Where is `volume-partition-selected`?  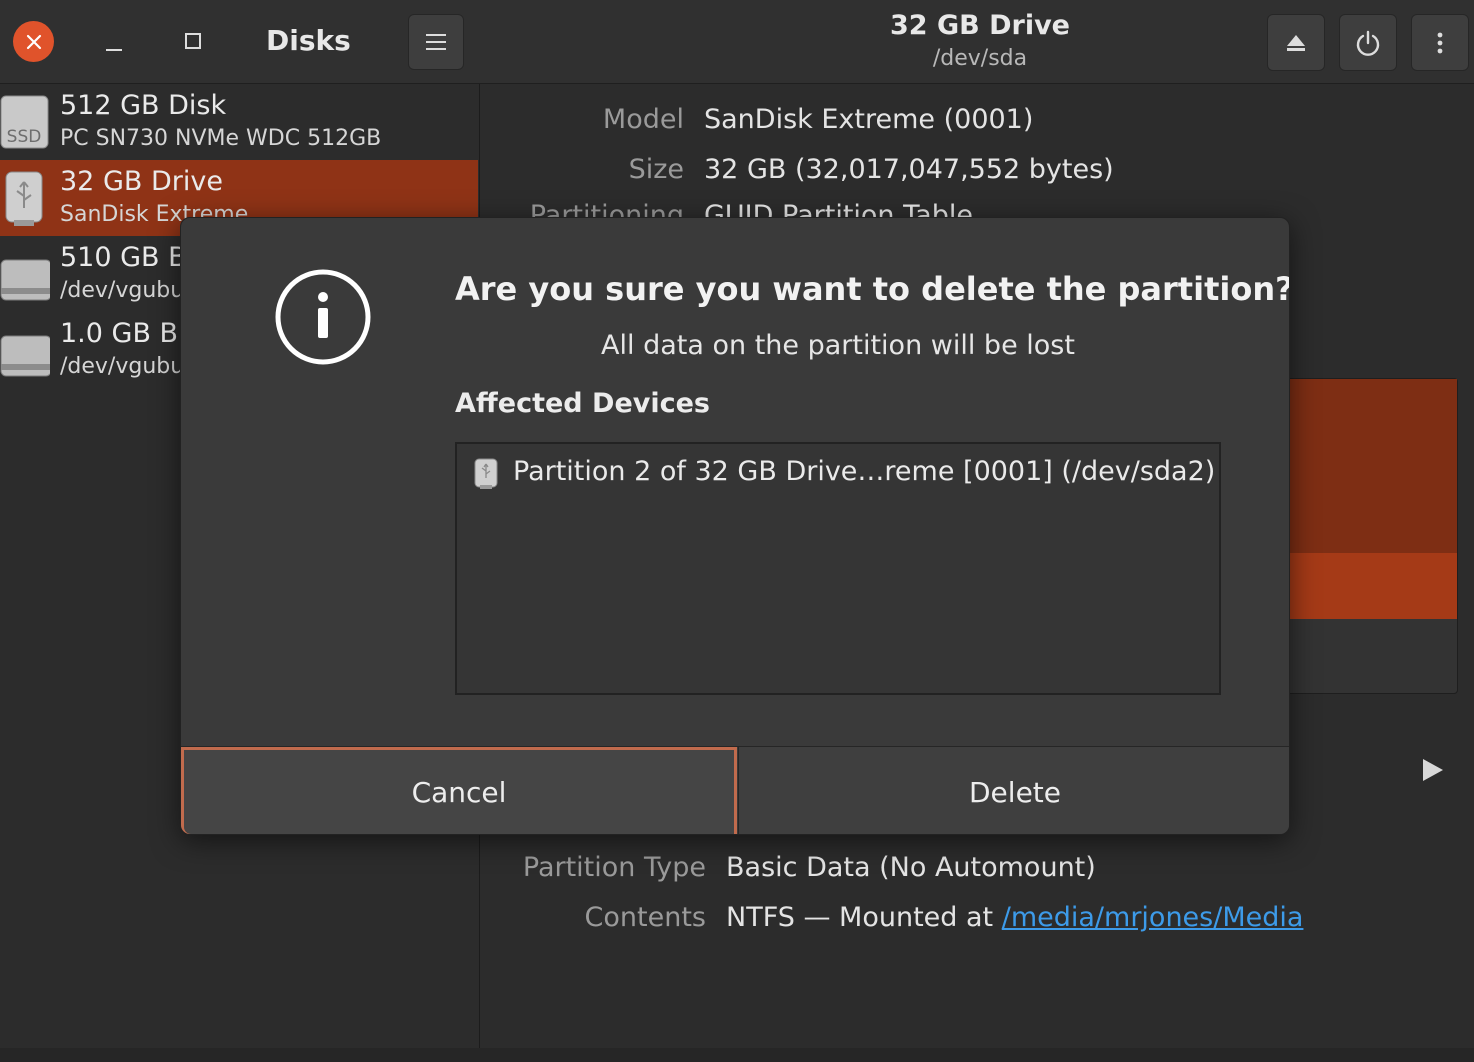 volume-partition-selected is located at coordinates (1370, 667).